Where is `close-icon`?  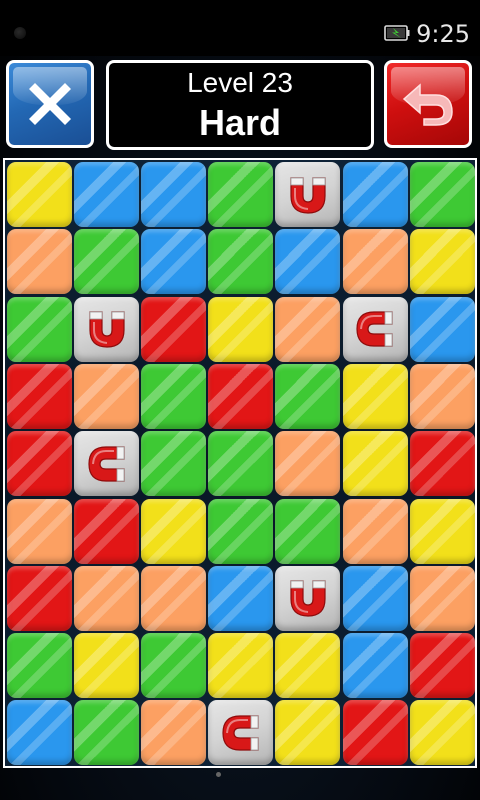
close-icon is located at coordinates (50, 104).